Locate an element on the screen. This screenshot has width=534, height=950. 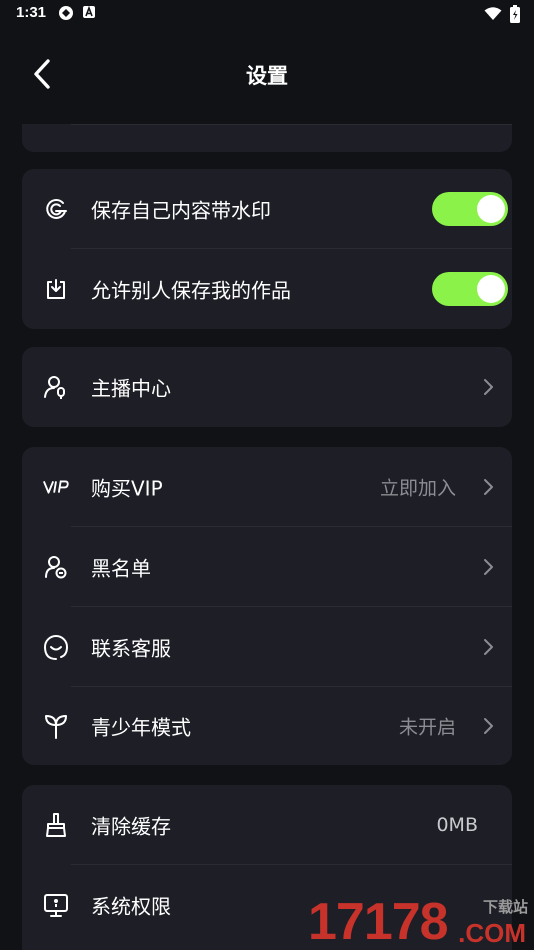
setting-label: 保存自己内容带水印 is located at coordinates (181, 210).